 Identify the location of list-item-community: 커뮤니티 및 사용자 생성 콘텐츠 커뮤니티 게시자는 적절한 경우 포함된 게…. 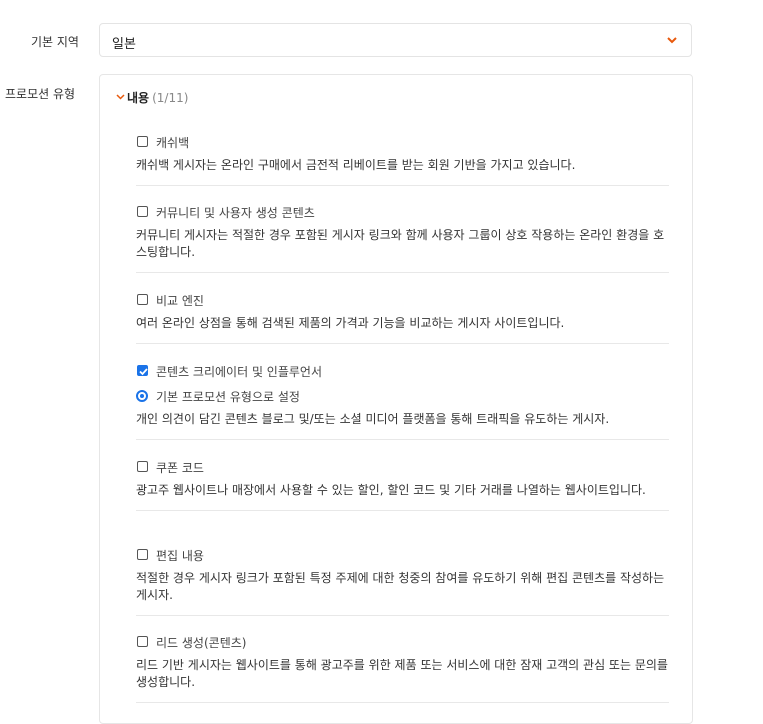
(402, 238).